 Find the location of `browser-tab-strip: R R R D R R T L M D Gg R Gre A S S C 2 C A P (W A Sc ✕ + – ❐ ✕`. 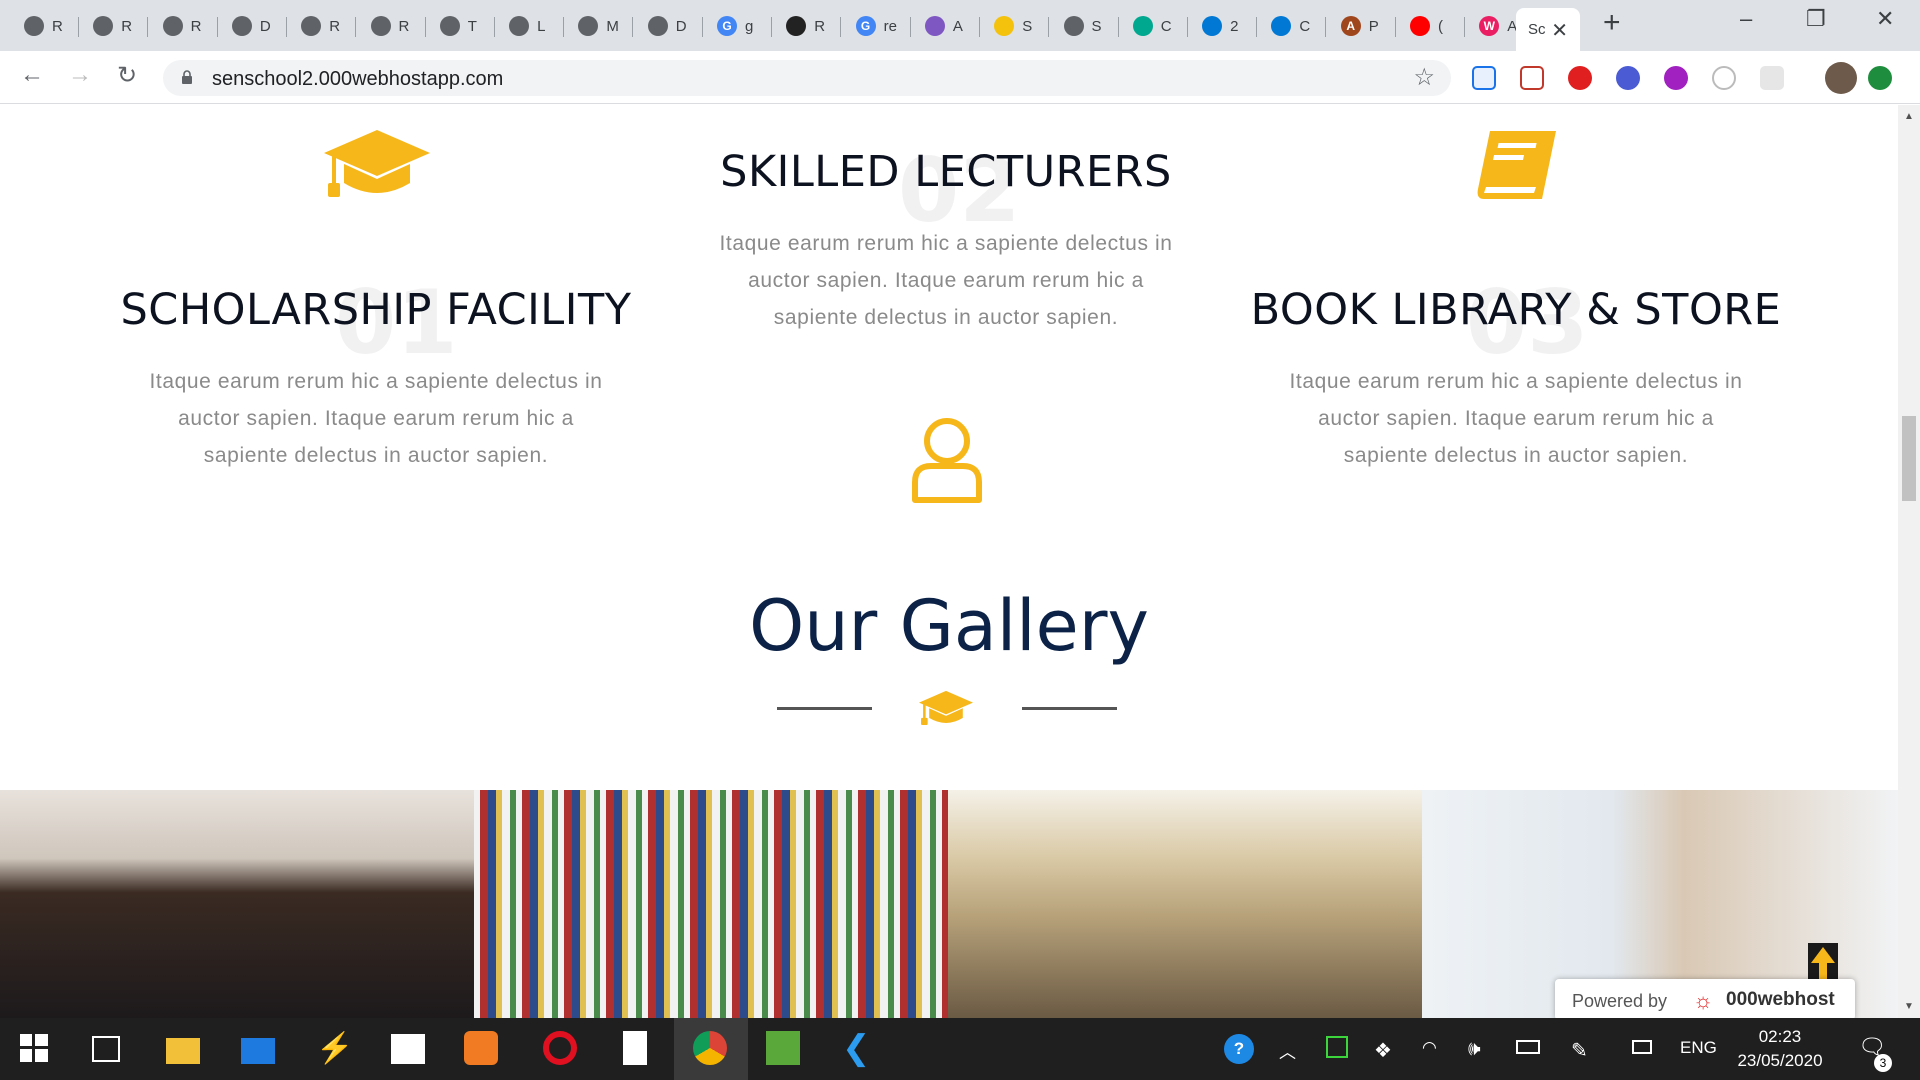

browser-tab-strip: R R R D R R T L M D Gg R Gre A S S C 2 C A P (W A Sc ✕ + – ❐ ✕ is located at coordinates (960, 25).